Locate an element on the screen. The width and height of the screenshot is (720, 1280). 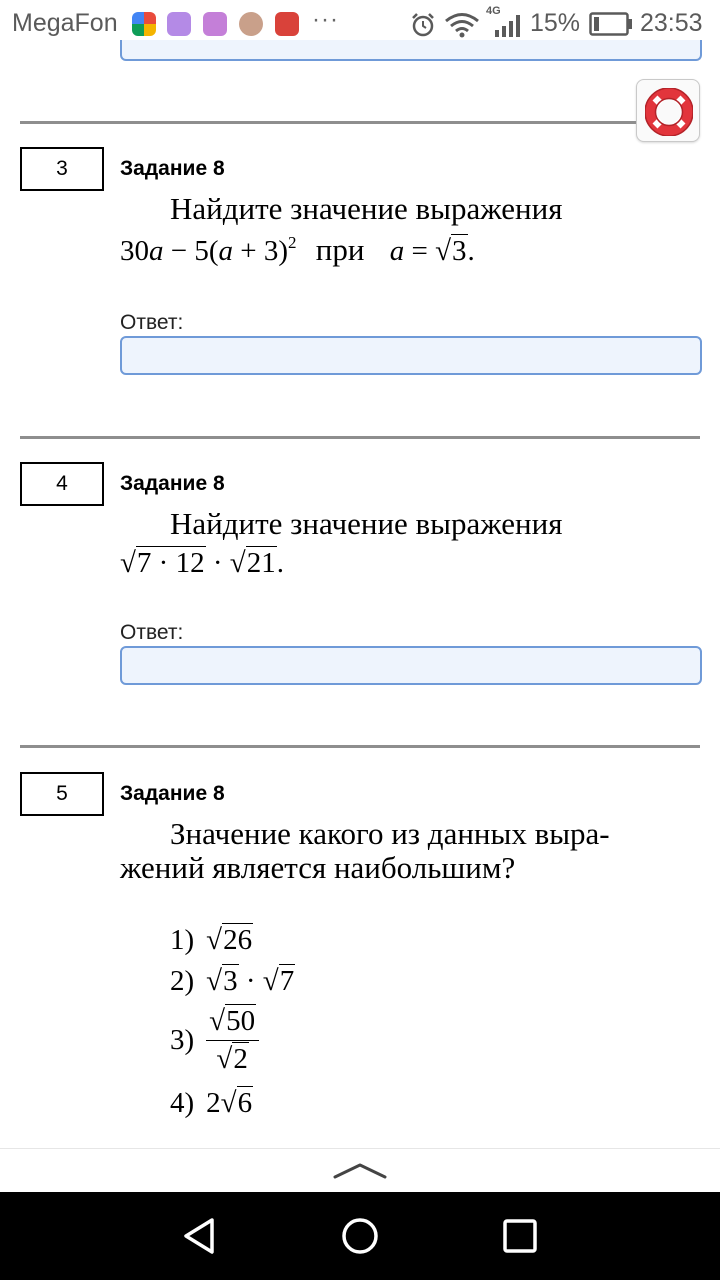
wifi-icon is located at coordinates (462, 25).